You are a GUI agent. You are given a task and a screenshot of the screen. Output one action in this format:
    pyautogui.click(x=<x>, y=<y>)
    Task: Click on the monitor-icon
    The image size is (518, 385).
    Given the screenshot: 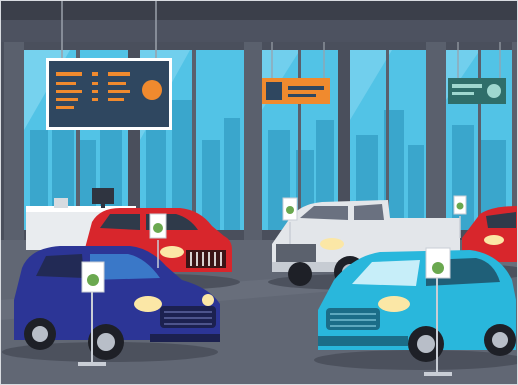 What is the action you would take?
    pyautogui.click(x=103, y=196)
    